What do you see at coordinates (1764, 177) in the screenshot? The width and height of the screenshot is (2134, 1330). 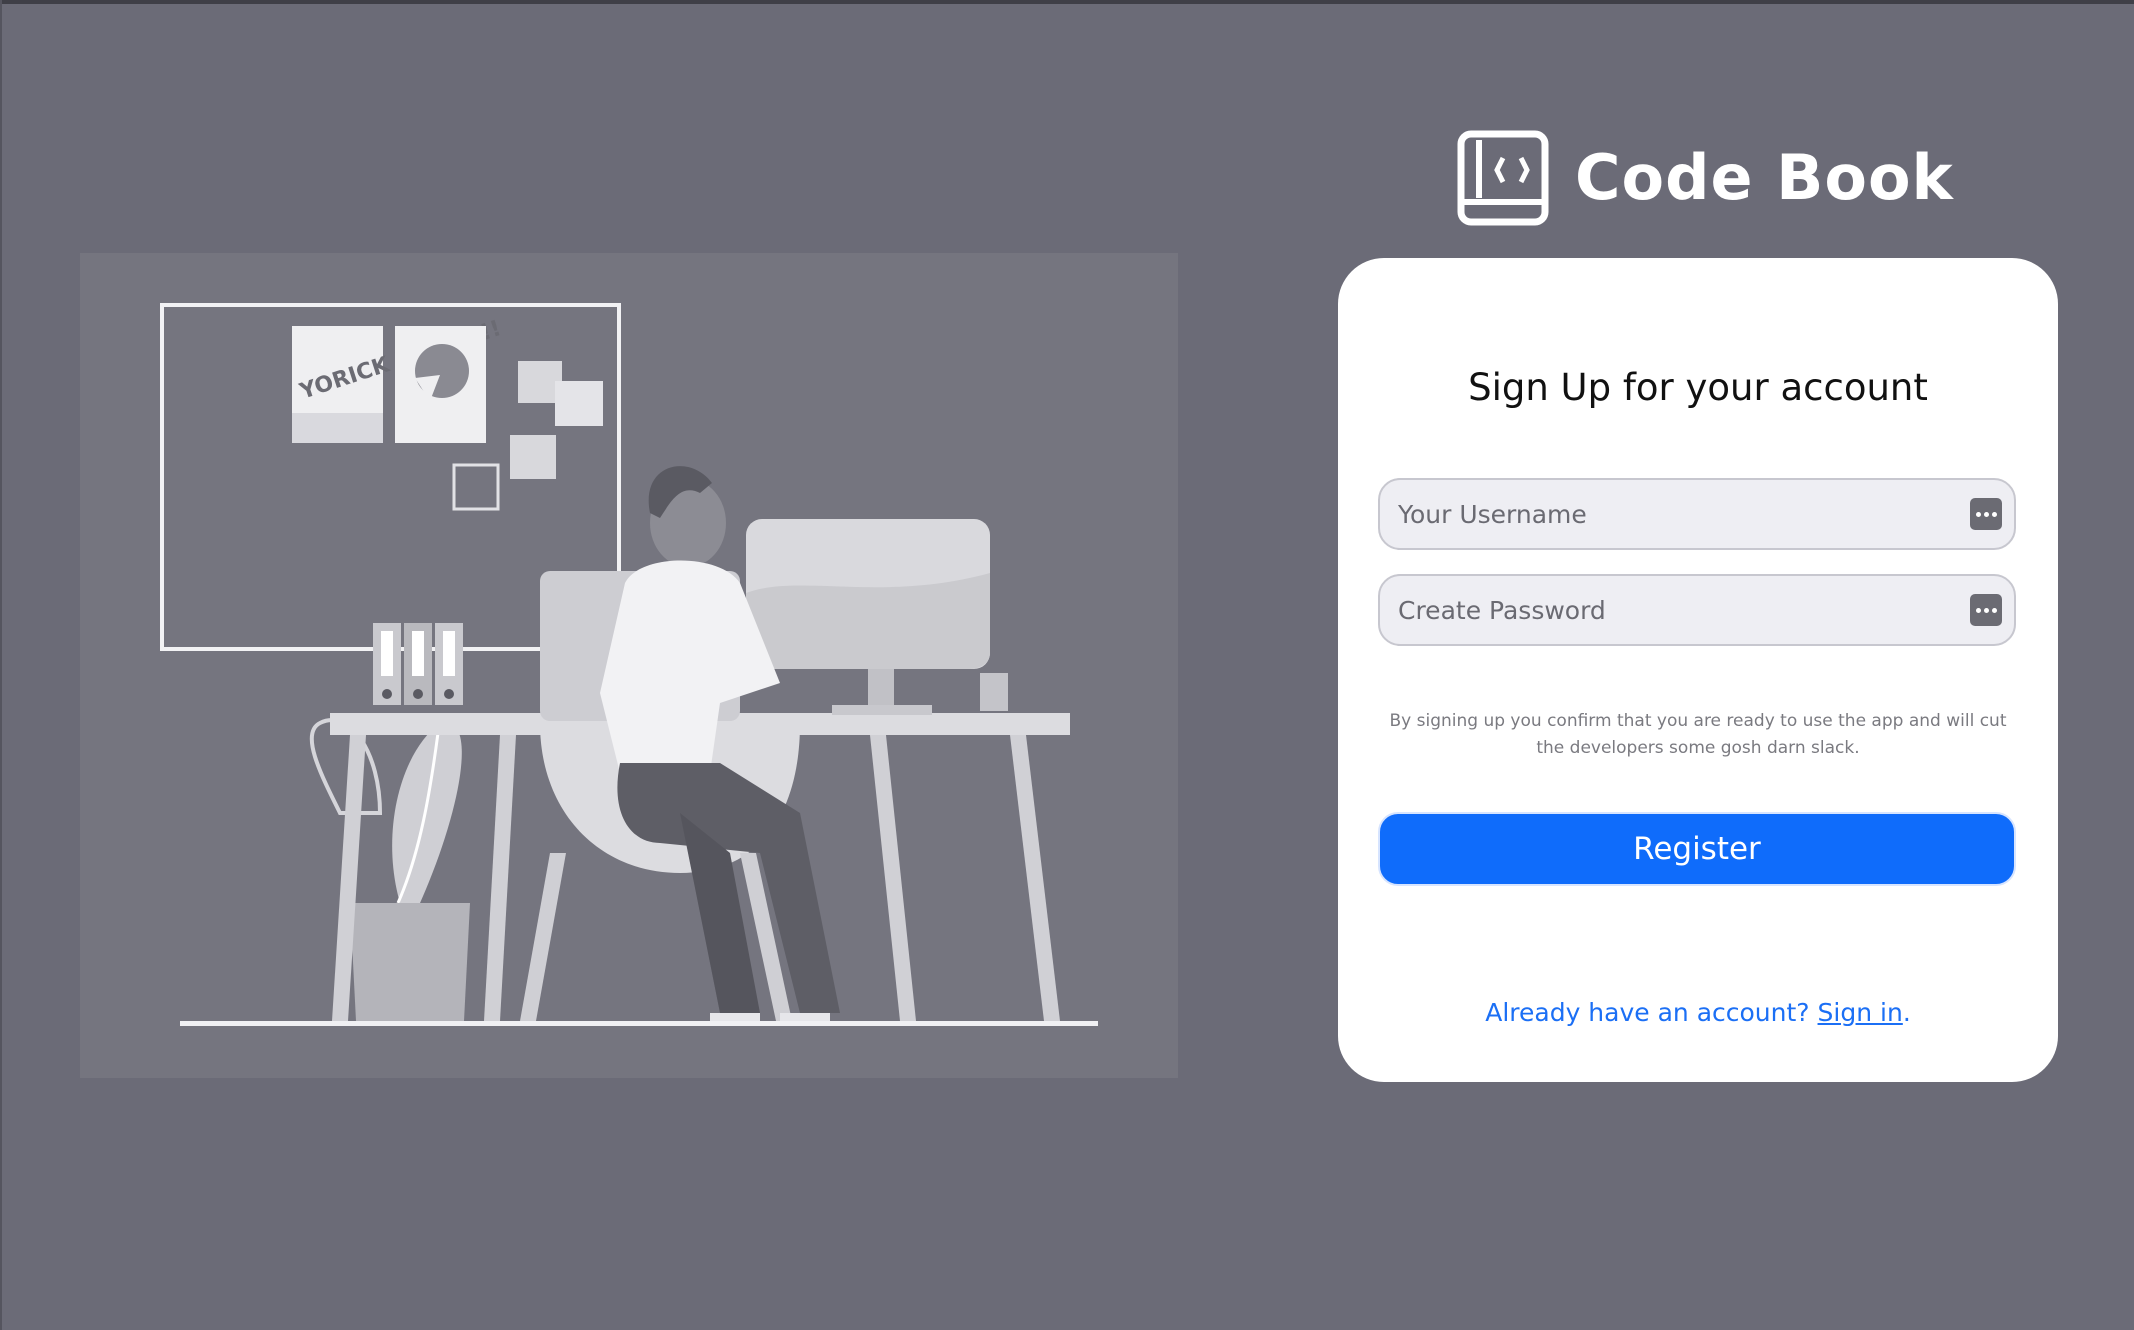 I see `app-name: Code Book` at bounding box center [1764, 177].